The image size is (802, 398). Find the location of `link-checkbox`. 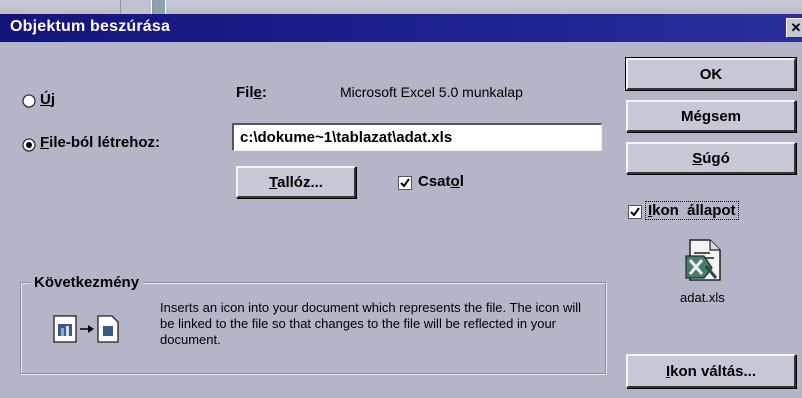

link-checkbox is located at coordinates (405, 183).